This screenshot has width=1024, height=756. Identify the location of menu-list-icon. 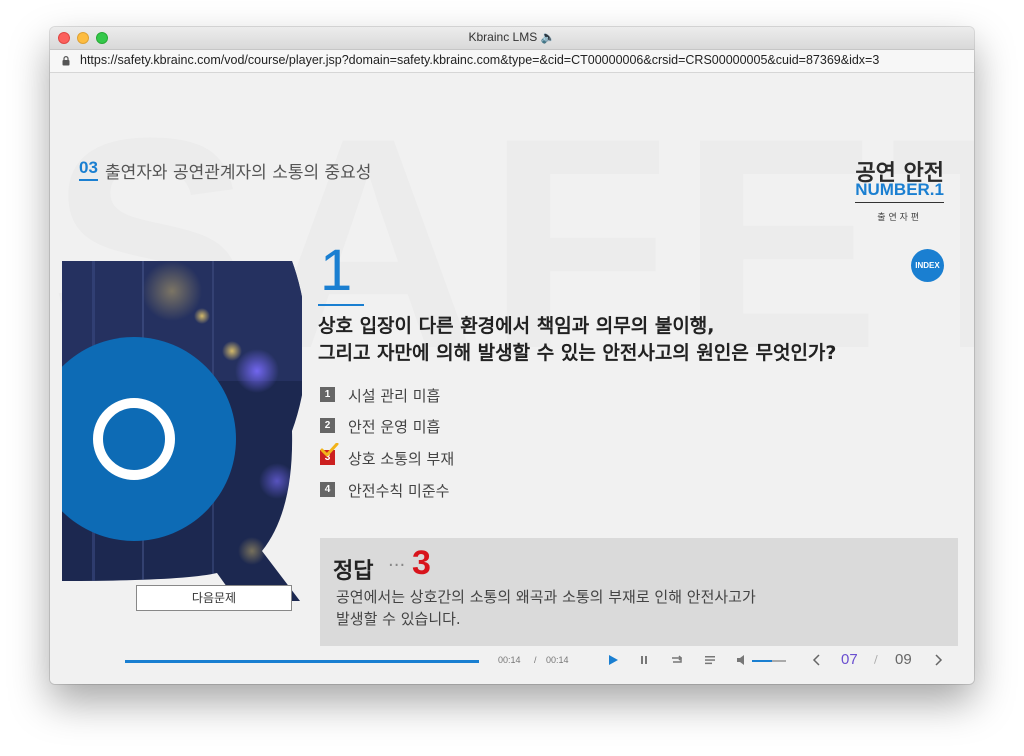
(710, 660).